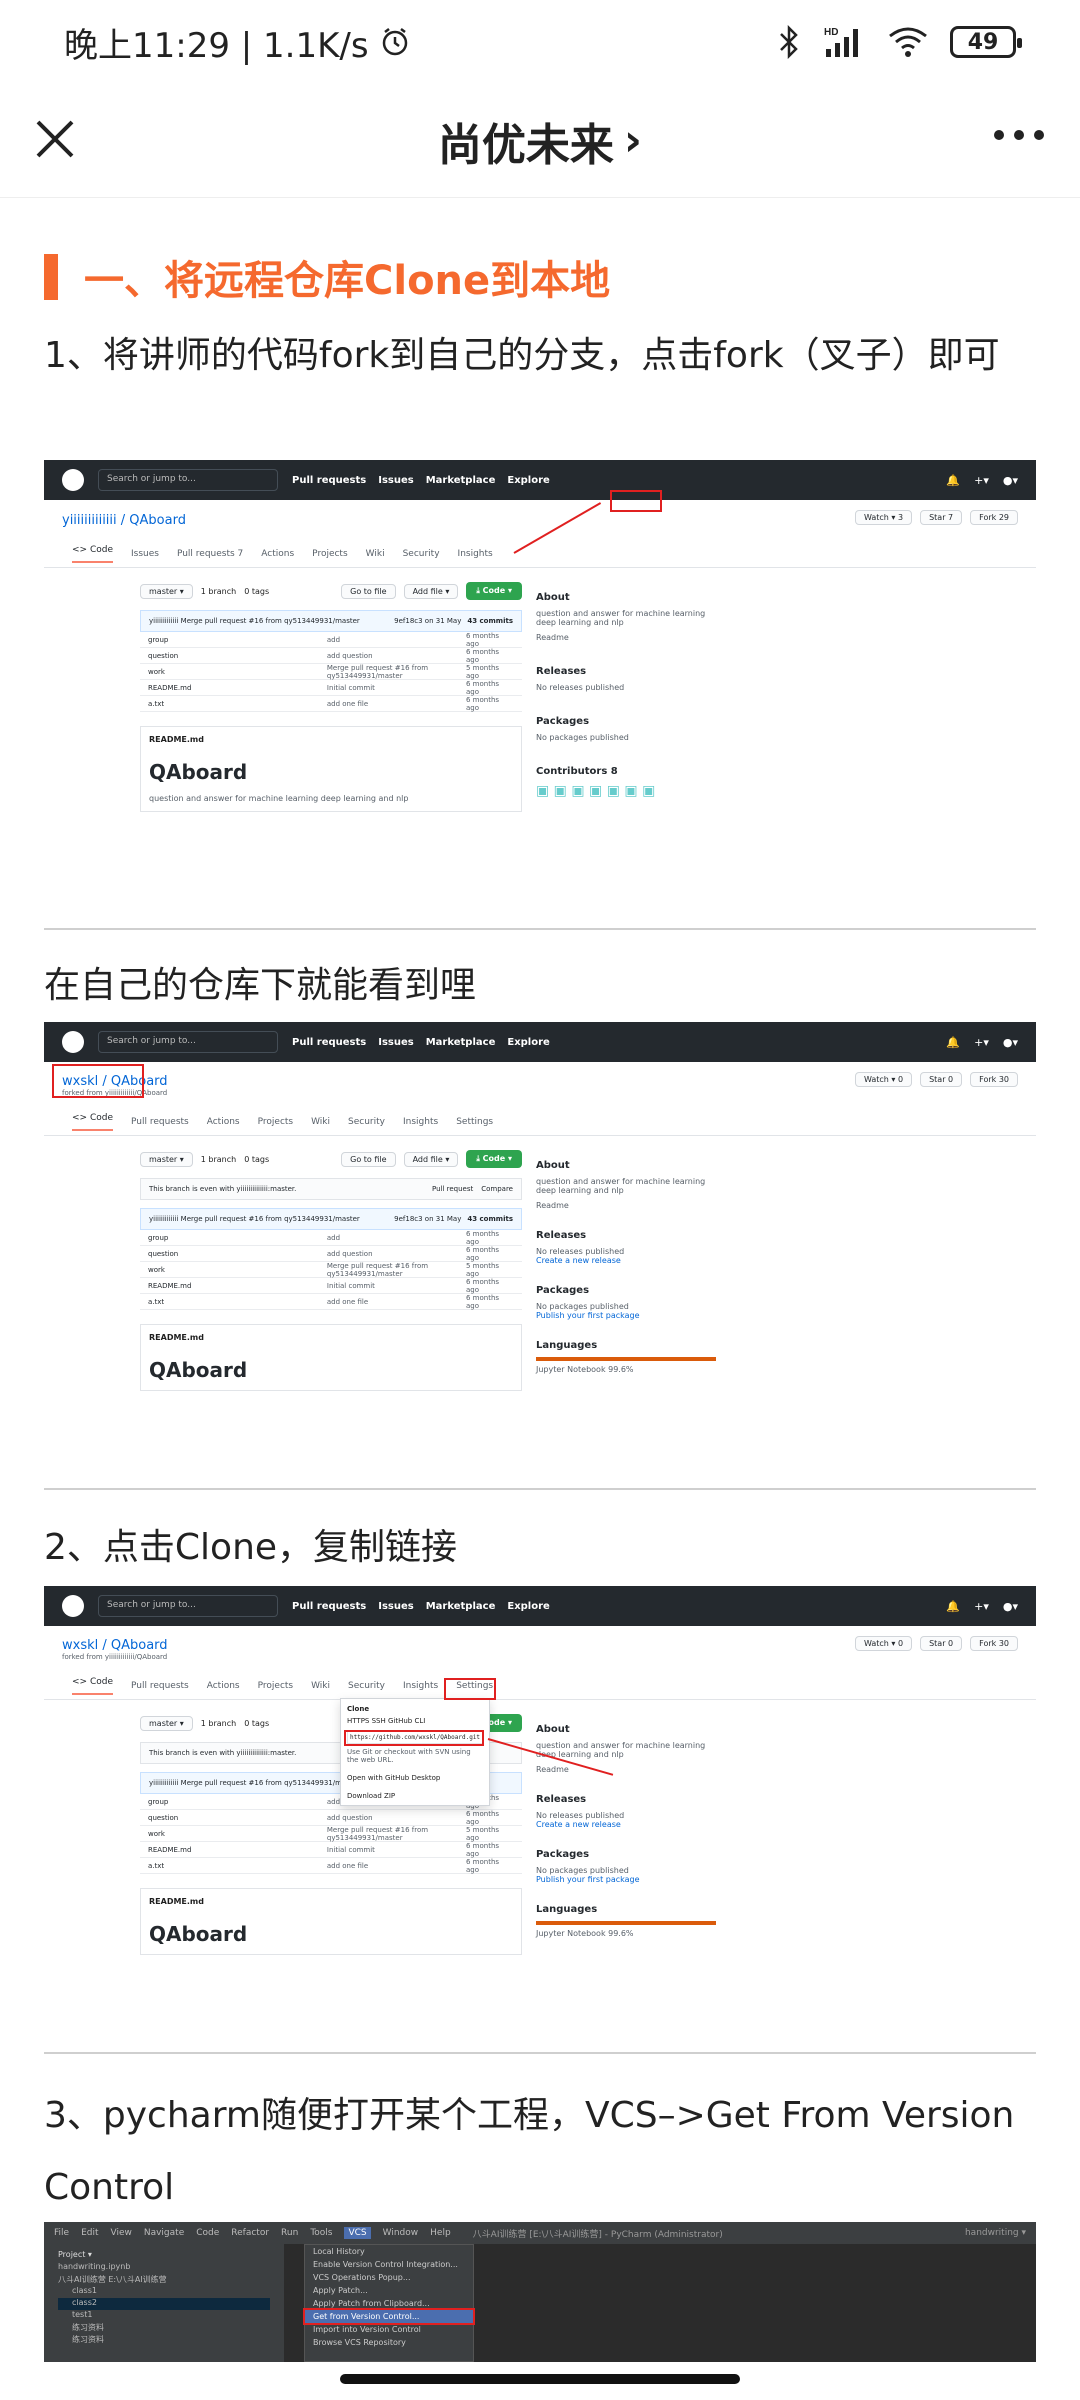 This screenshot has height=2400, width=1080. What do you see at coordinates (994, 517) in the screenshot?
I see `fork-button: Fork 29` at bounding box center [994, 517].